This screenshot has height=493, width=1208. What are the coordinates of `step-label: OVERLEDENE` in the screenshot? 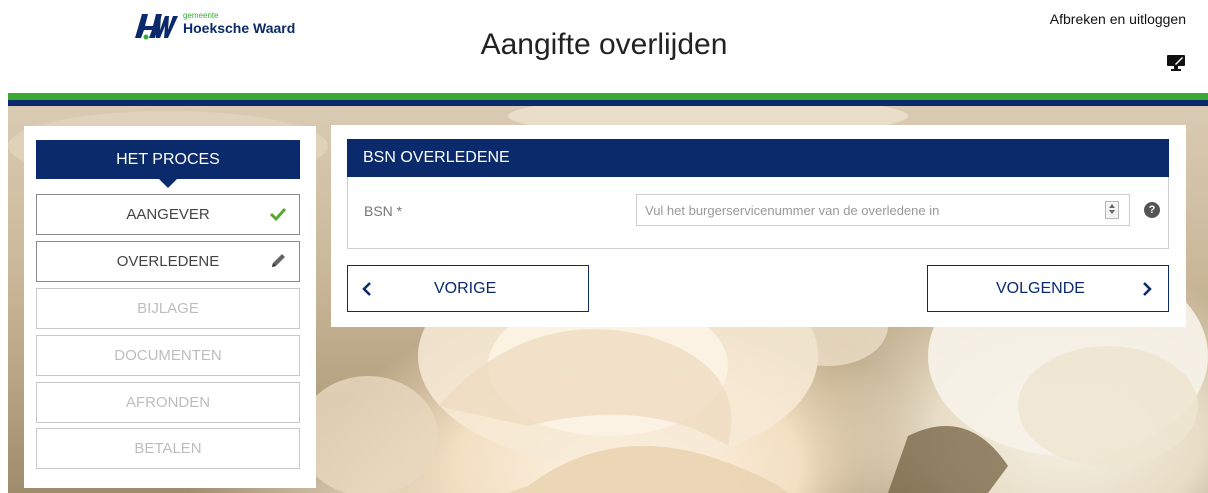 It's located at (168, 261).